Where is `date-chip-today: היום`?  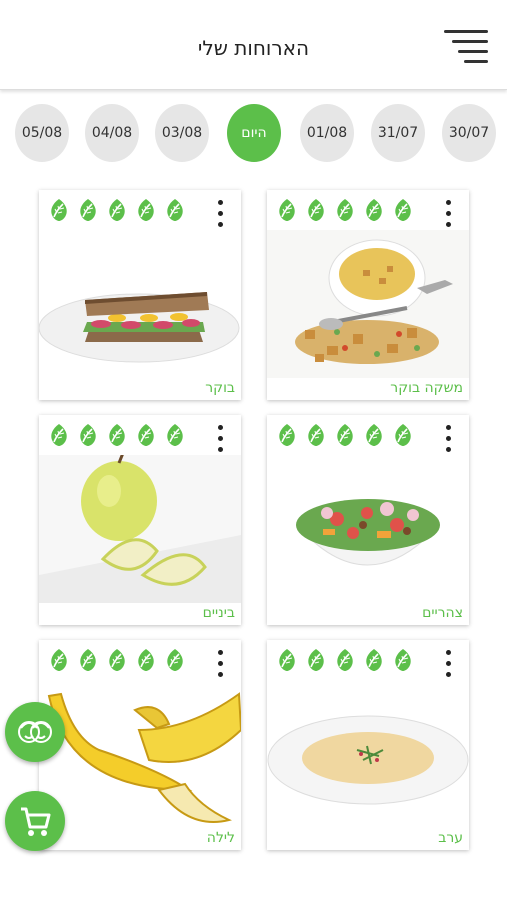
date-chip-today: היום is located at coordinates (254, 133).